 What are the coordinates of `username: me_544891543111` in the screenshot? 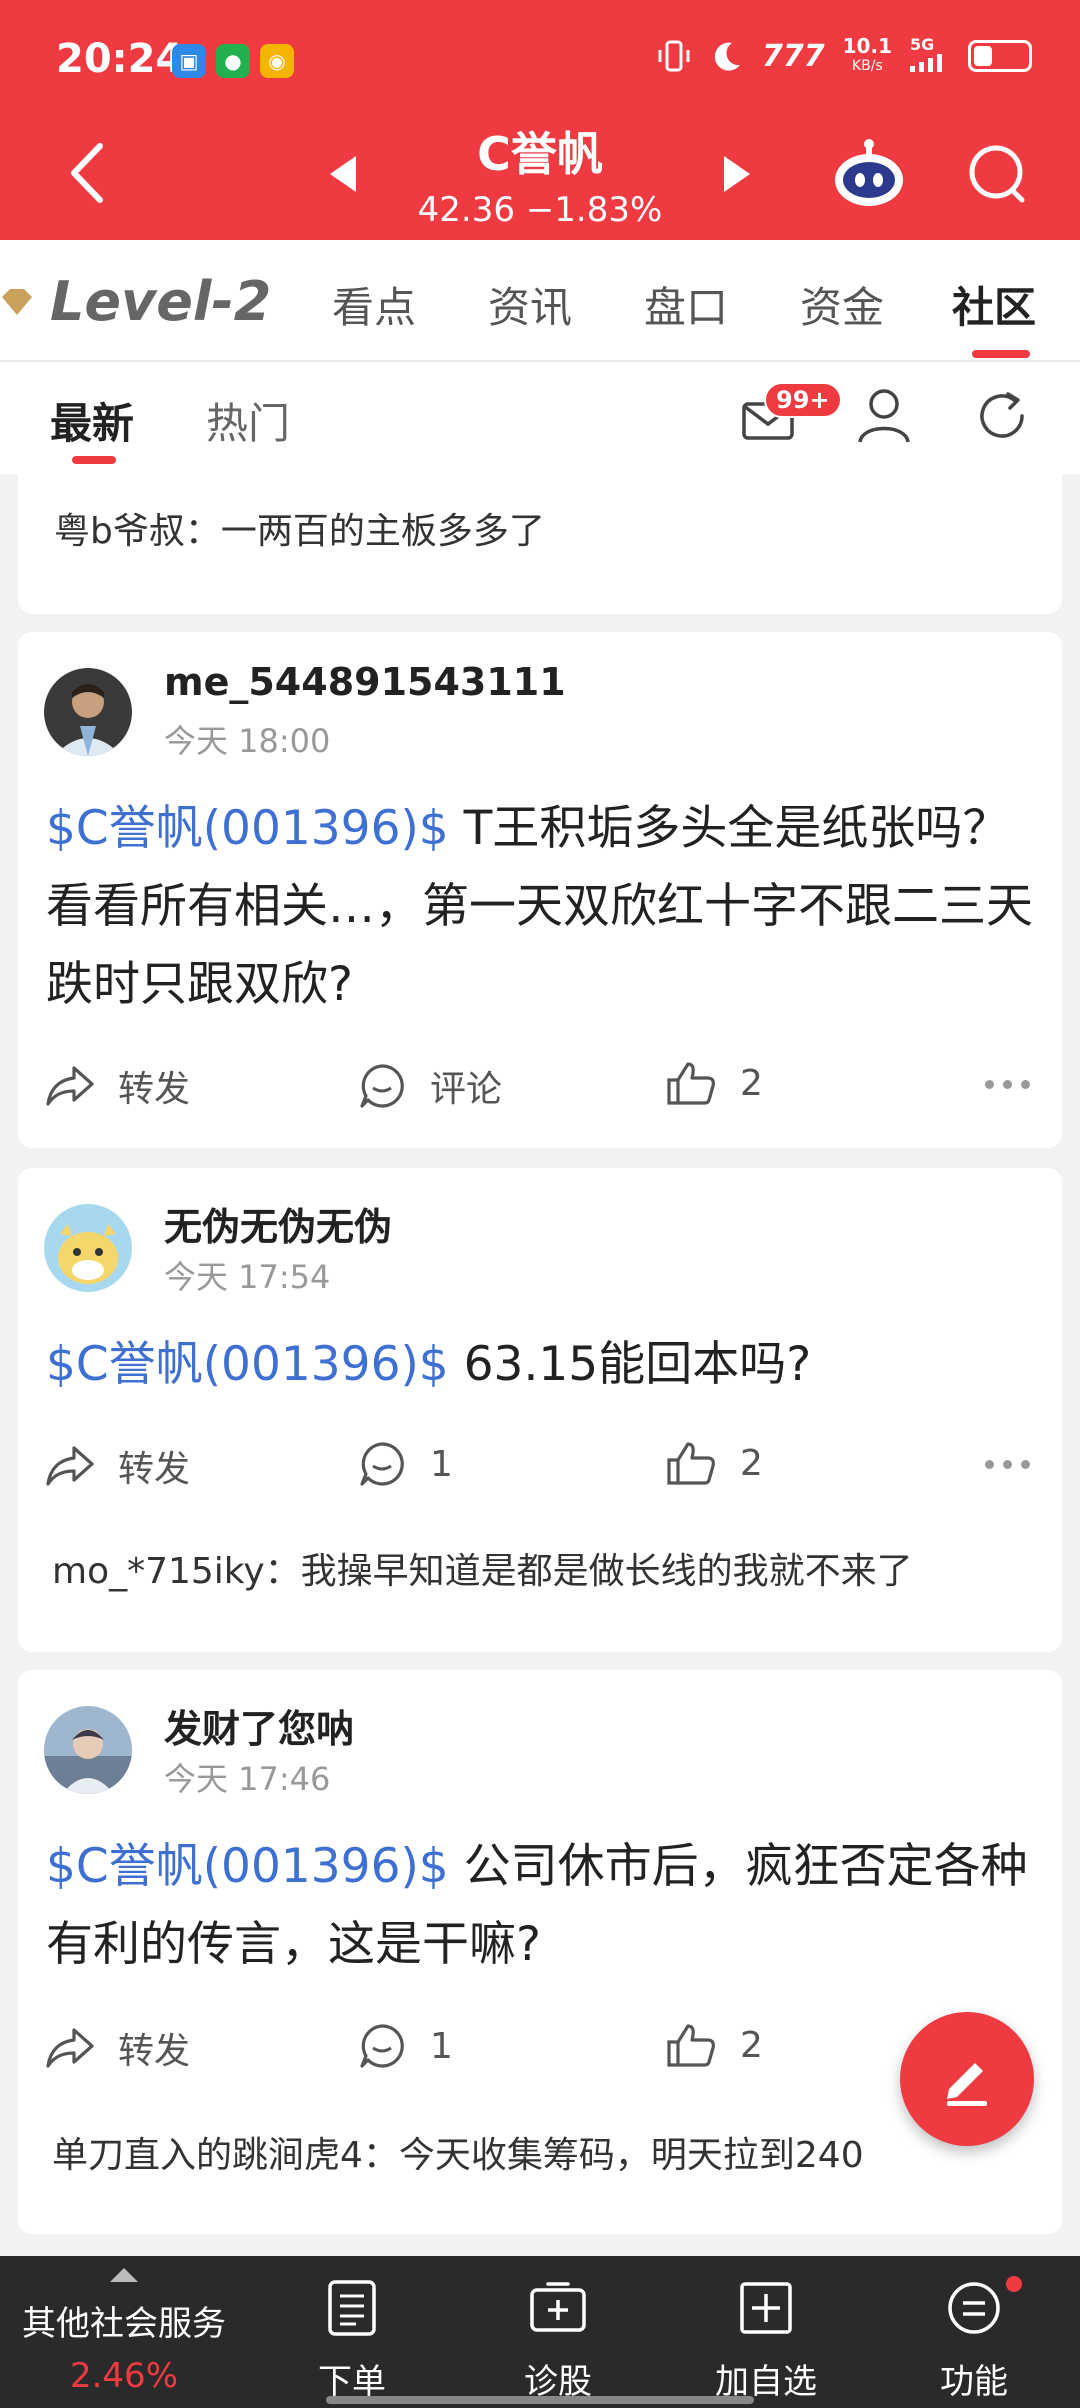 It's located at (365, 682).